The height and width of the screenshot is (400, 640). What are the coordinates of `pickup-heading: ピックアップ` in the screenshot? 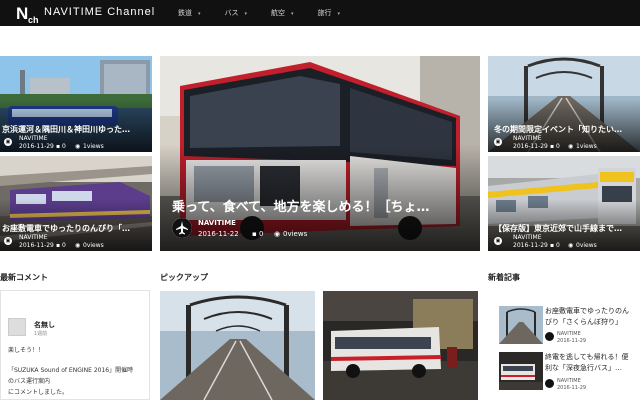 It's located at (184, 277).